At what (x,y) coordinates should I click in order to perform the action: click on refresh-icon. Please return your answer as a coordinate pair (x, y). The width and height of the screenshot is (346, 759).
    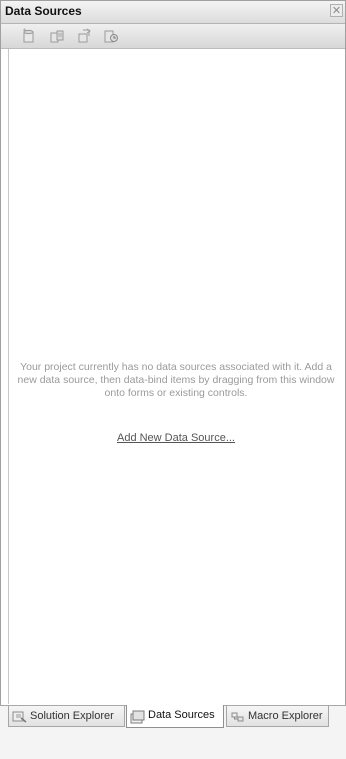
    Looking at the image, I should click on (111, 36).